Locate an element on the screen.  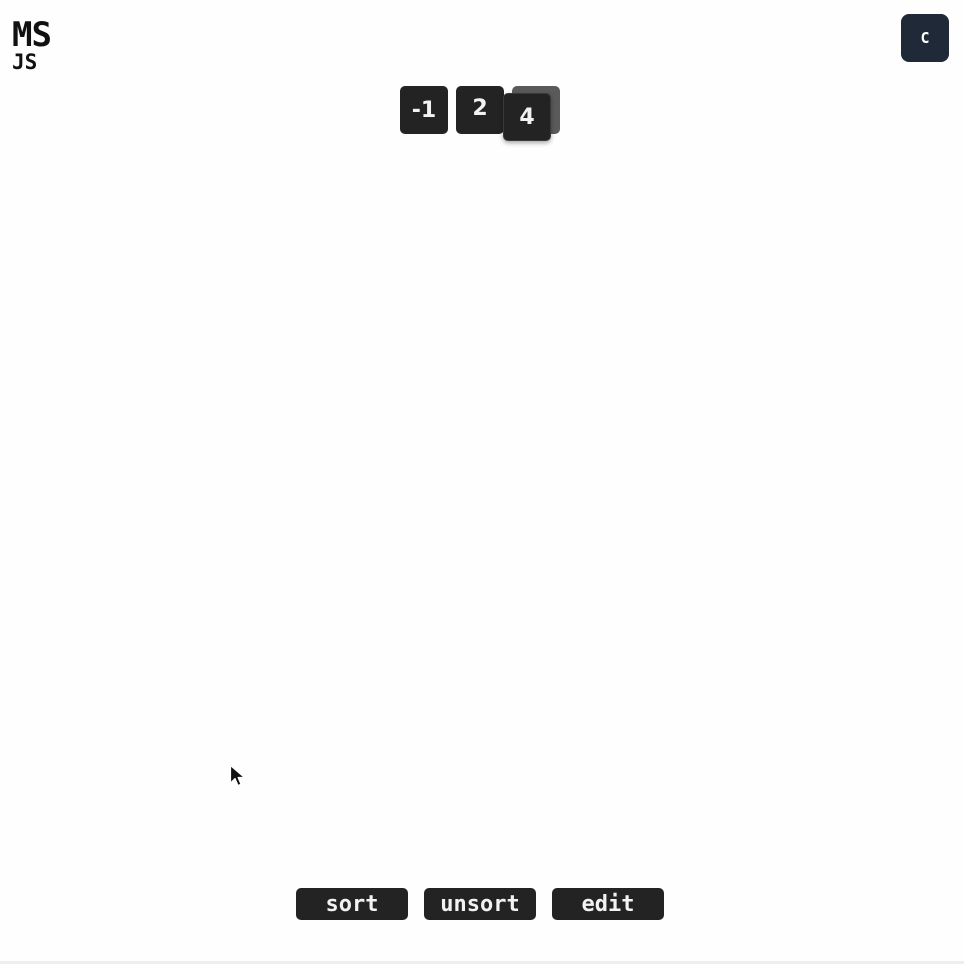
unsort-button: unsort is located at coordinates (480, 904).